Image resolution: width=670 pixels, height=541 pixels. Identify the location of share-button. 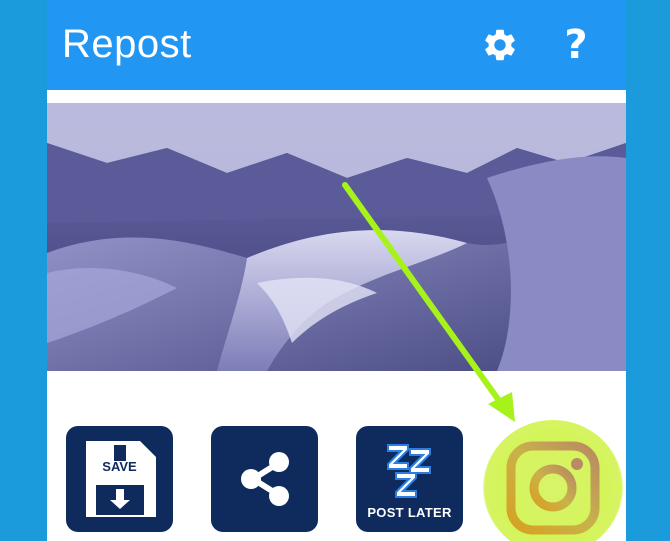
(264, 479).